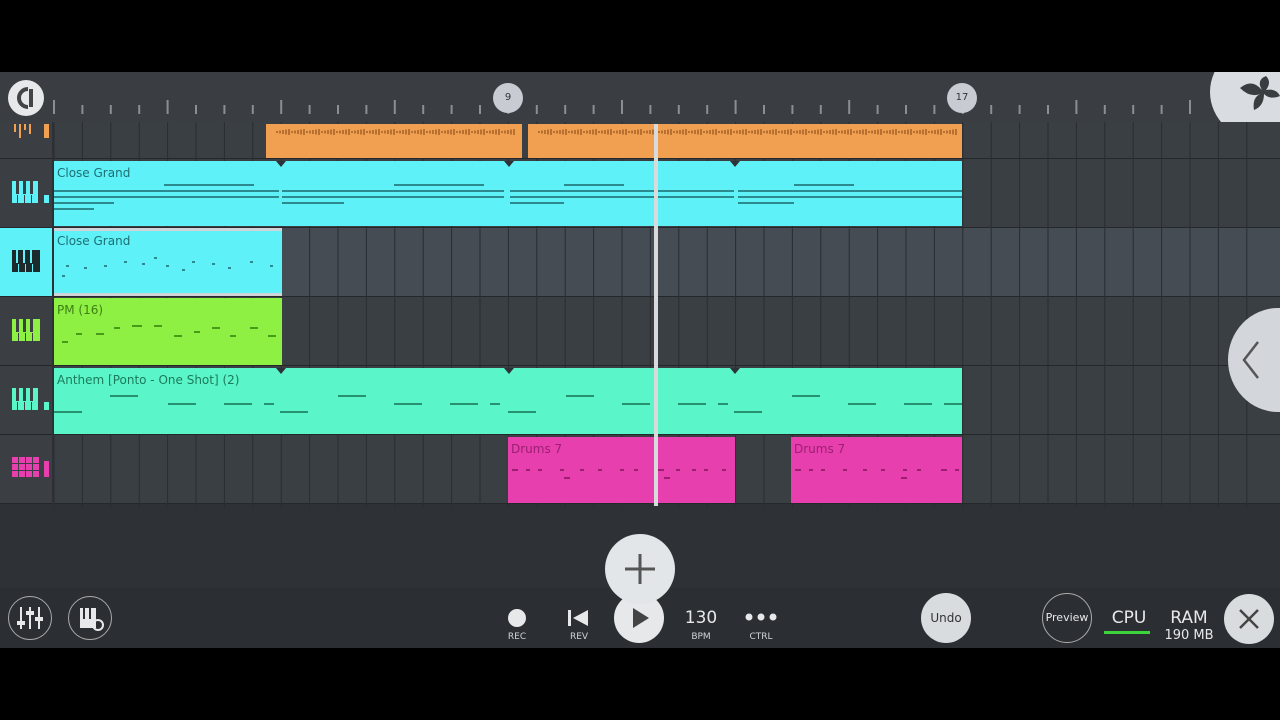 The width and height of the screenshot is (1280, 720). I want to click on timeline-ruler: 9 17, so click(640, 107).